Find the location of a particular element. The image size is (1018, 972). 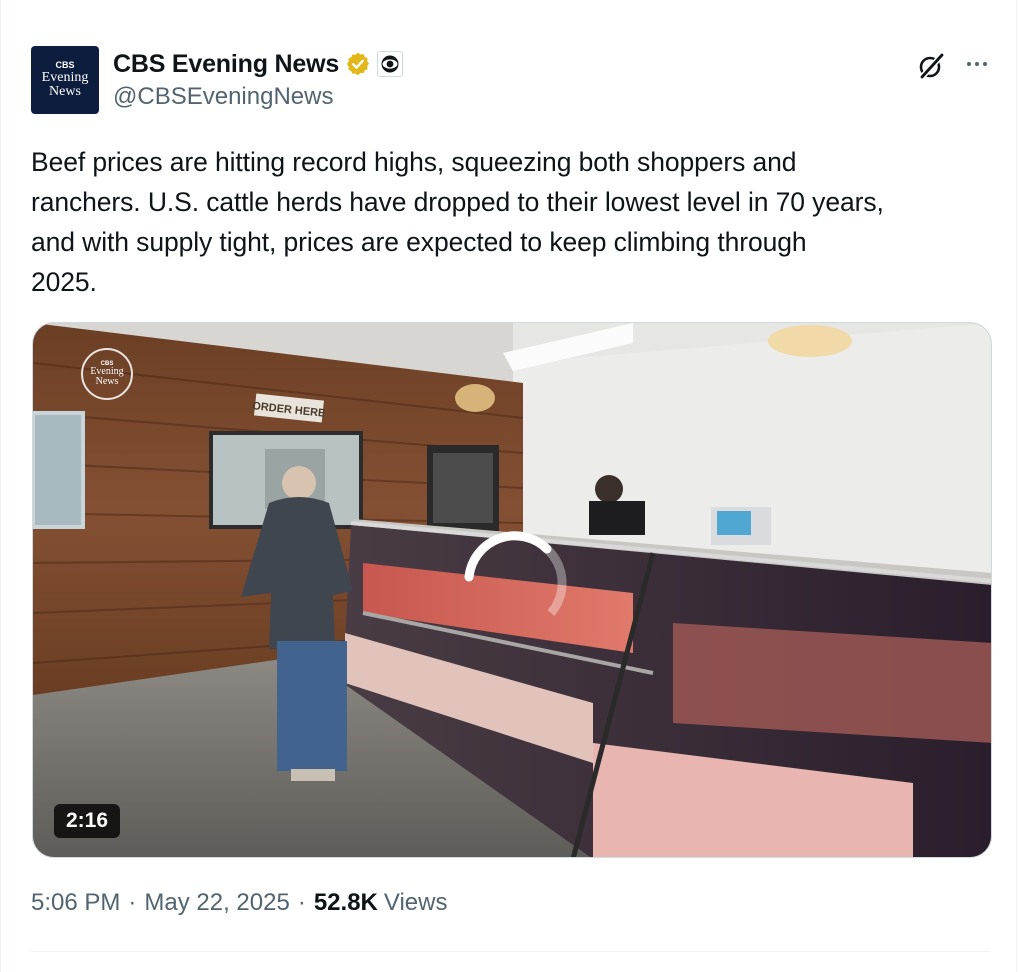

avatar-word2: News is located at coordinates (65, 91).